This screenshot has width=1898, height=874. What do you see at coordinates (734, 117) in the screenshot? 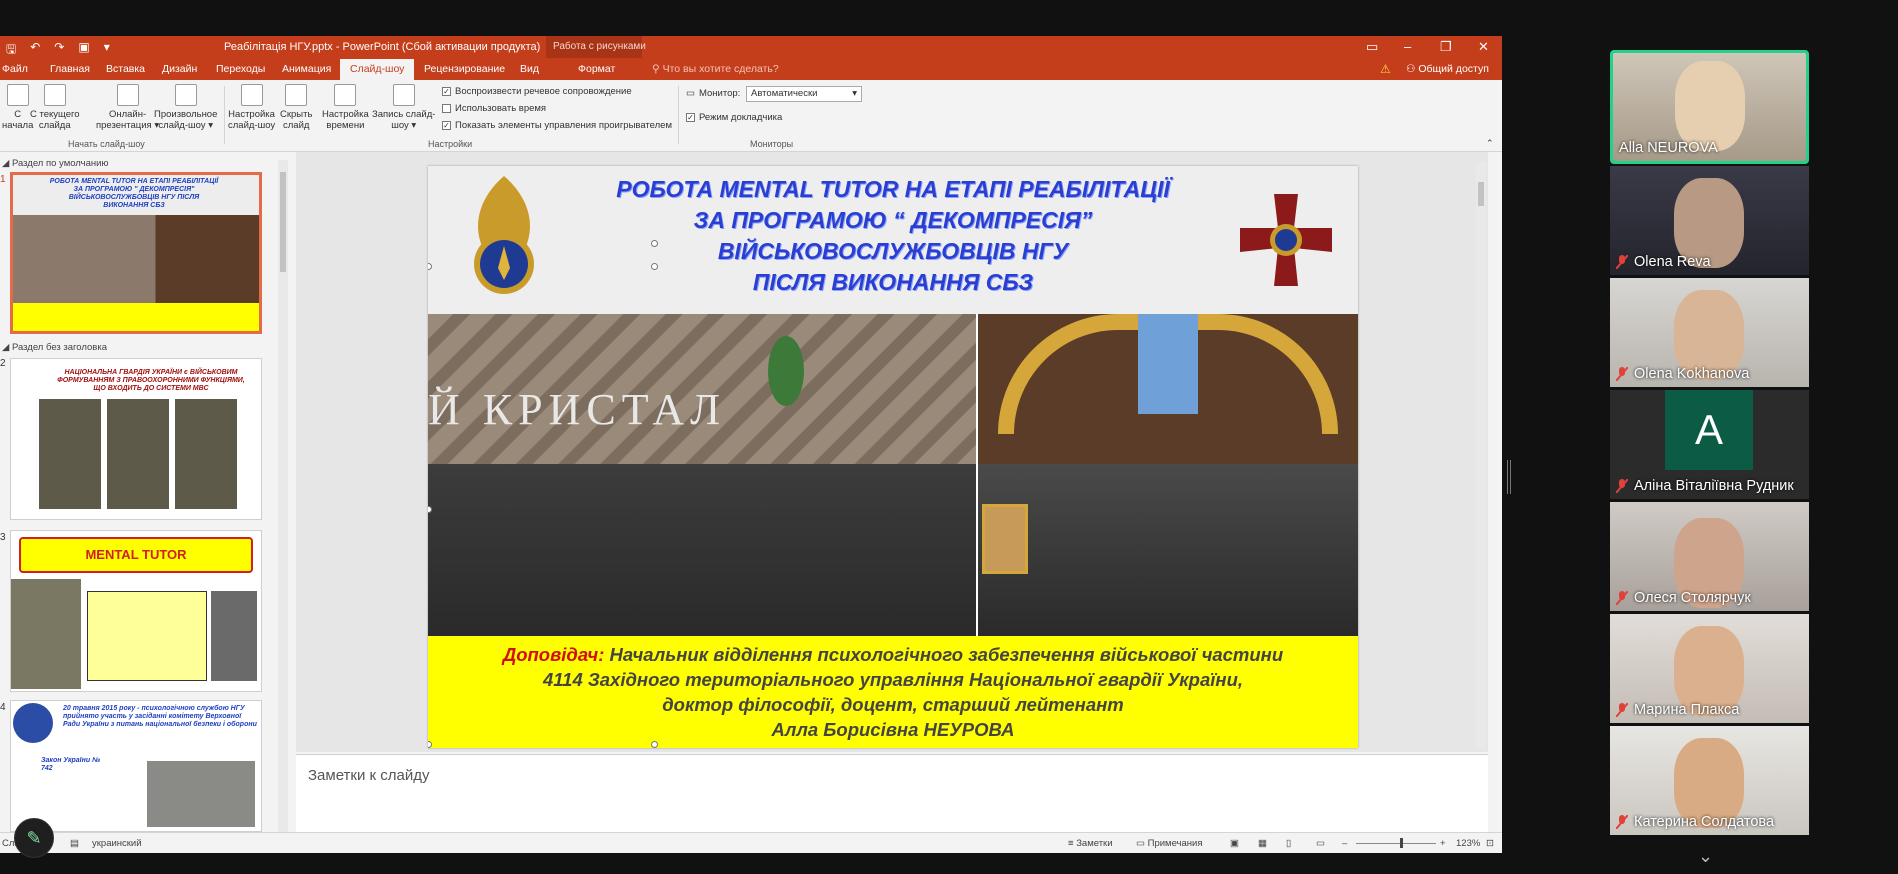
I see `presenter-view-checkbox: ✓ Режим докладчика` at bounding box center [734, 117].